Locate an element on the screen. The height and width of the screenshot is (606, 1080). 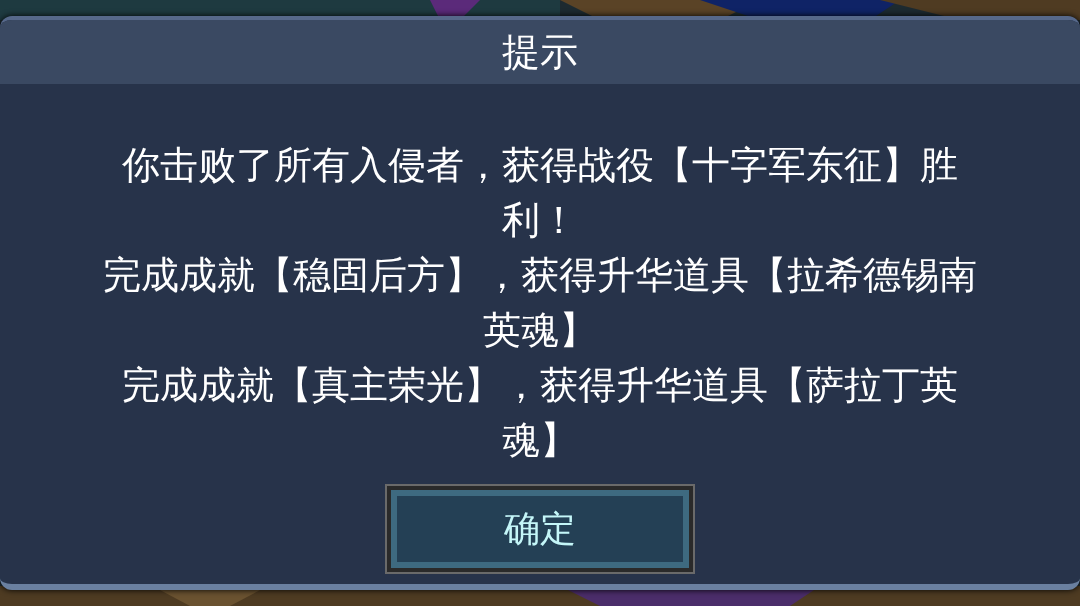
dialog-title: 提示 is located at coordinates (540, 52).